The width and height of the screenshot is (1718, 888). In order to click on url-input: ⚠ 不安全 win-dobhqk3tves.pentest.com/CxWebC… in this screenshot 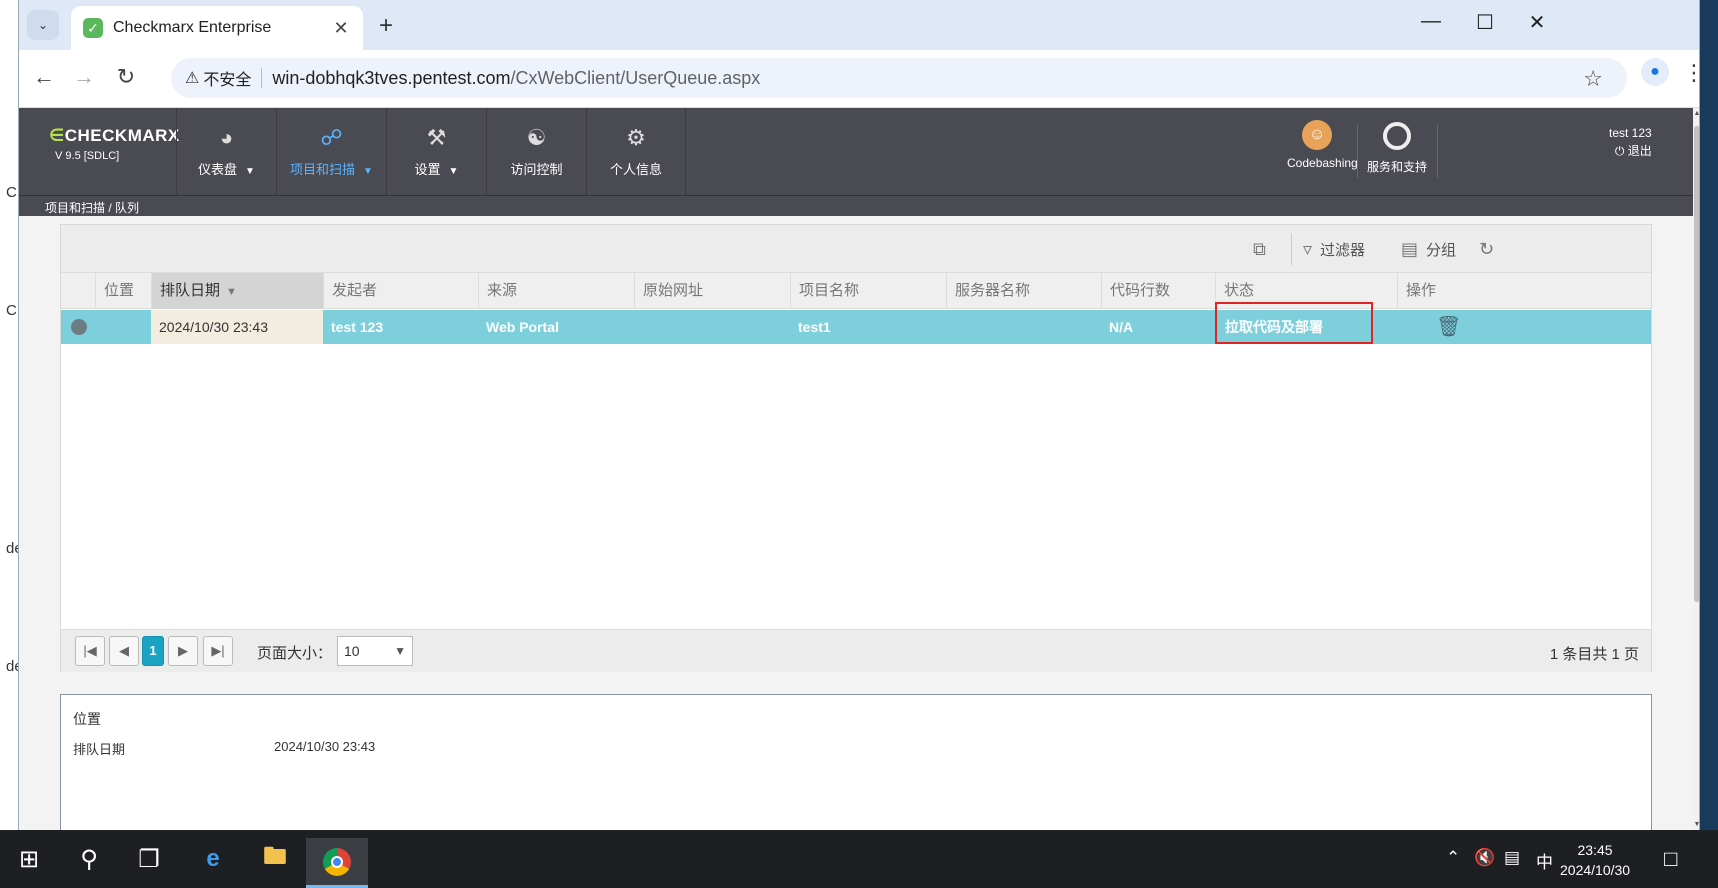, I will do `click(899, 78)`.